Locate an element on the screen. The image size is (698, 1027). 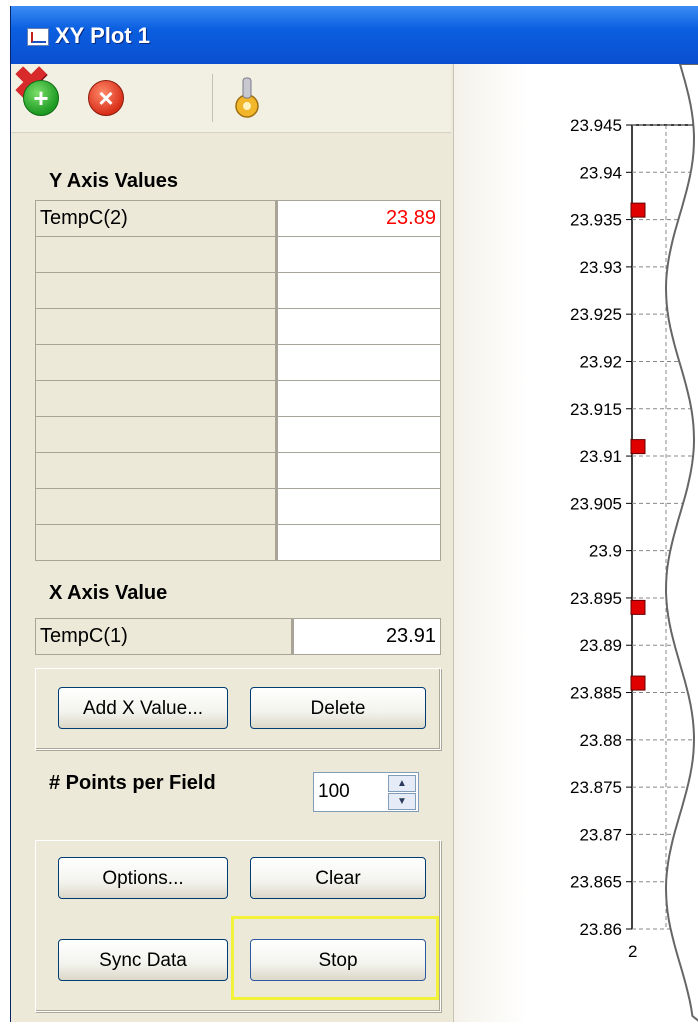
toolbar: + × ✖ is located at coordinates (231, 97).